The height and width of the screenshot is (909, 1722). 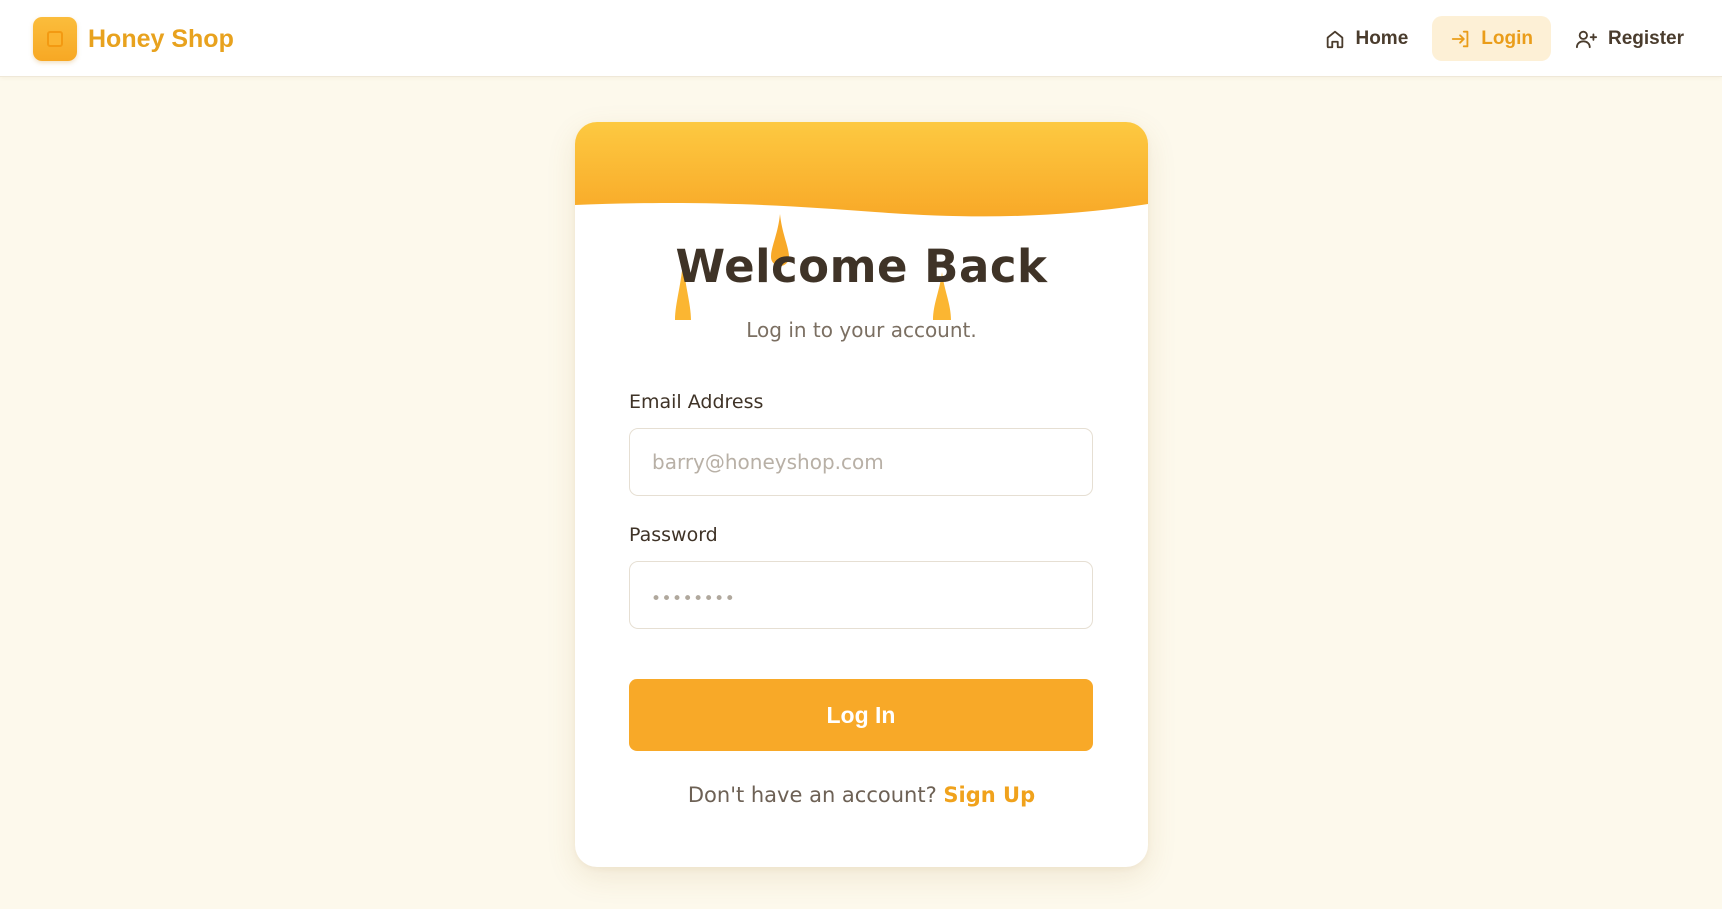 What do you see at coordinates (696, 402) in the screenshot?
I see `email-label: Email Address` at bounding box center [696, 402].